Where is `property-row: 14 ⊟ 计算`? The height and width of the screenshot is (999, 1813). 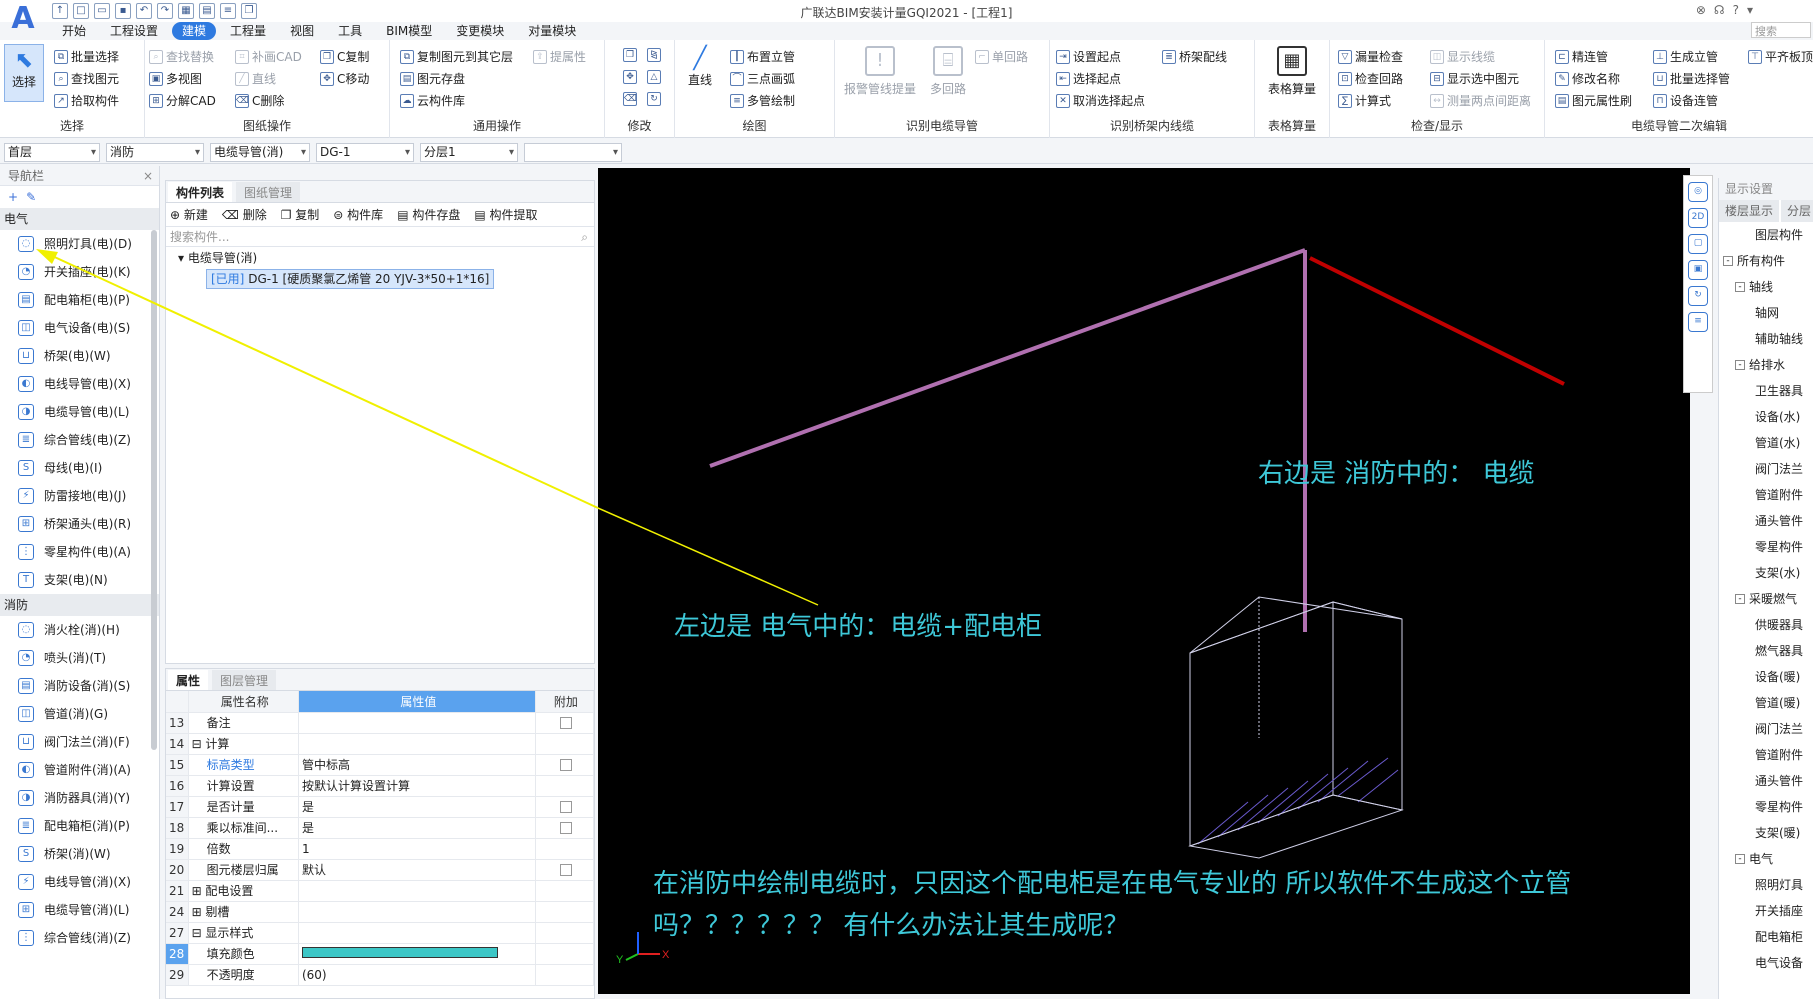 property-row: 14 ⊟ 计算 is located at coordinates (380, 744).